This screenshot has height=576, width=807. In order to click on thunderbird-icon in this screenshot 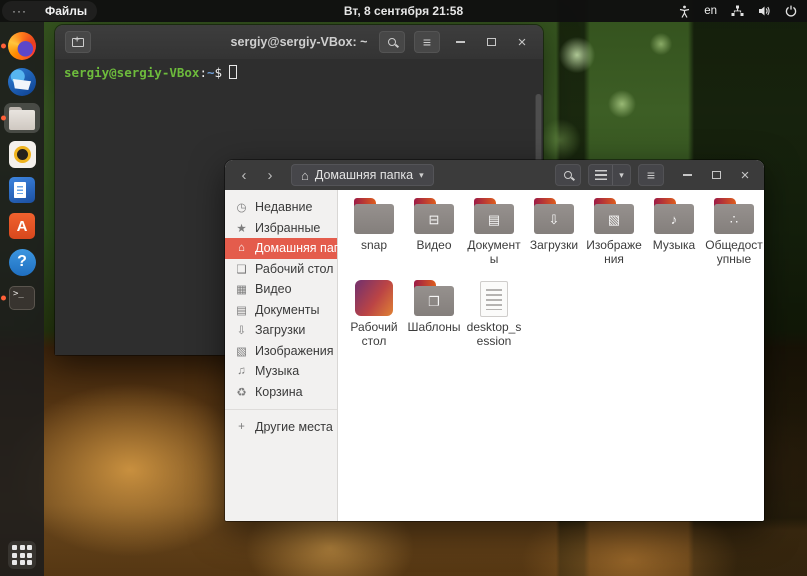, I will do `click(22, 82)`.